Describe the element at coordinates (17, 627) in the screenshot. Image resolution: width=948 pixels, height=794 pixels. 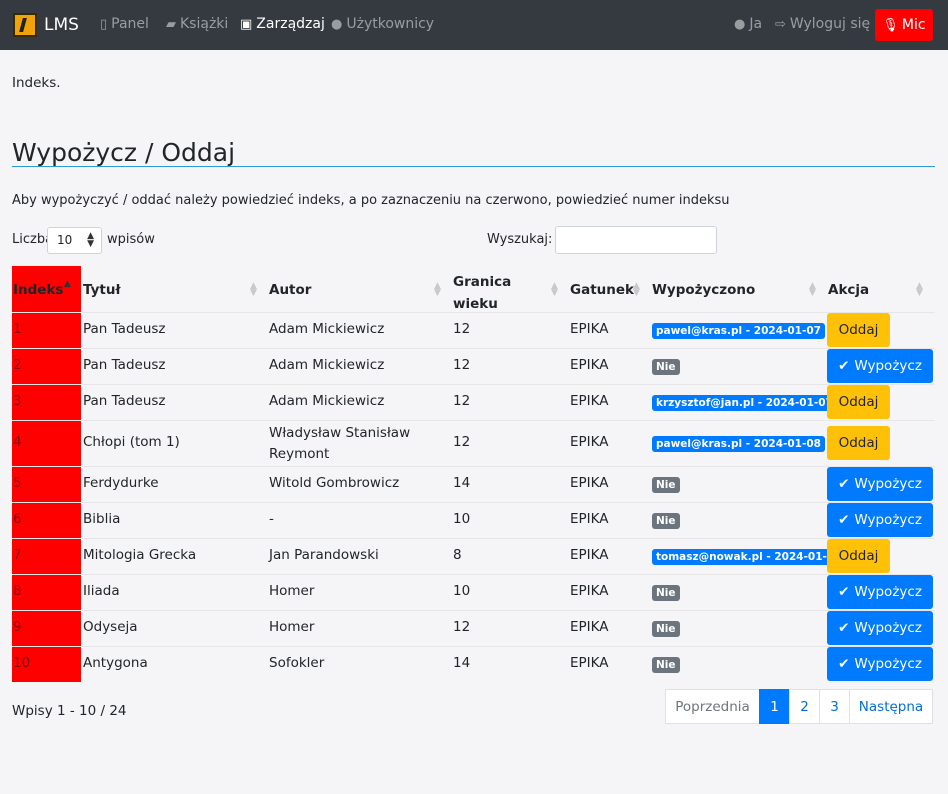
I see `cell-index: 9` at that location.